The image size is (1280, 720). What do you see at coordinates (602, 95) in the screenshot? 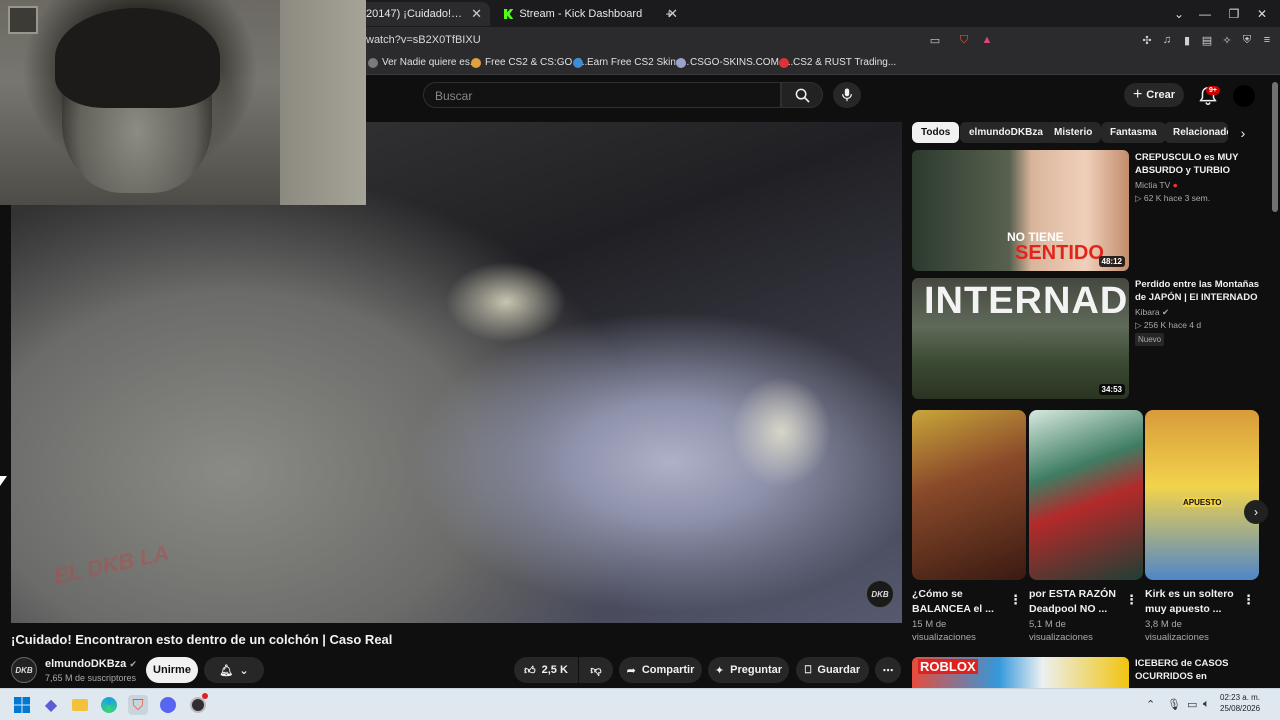
I see `search-input: Buscar` at bounding box center [602, 95].